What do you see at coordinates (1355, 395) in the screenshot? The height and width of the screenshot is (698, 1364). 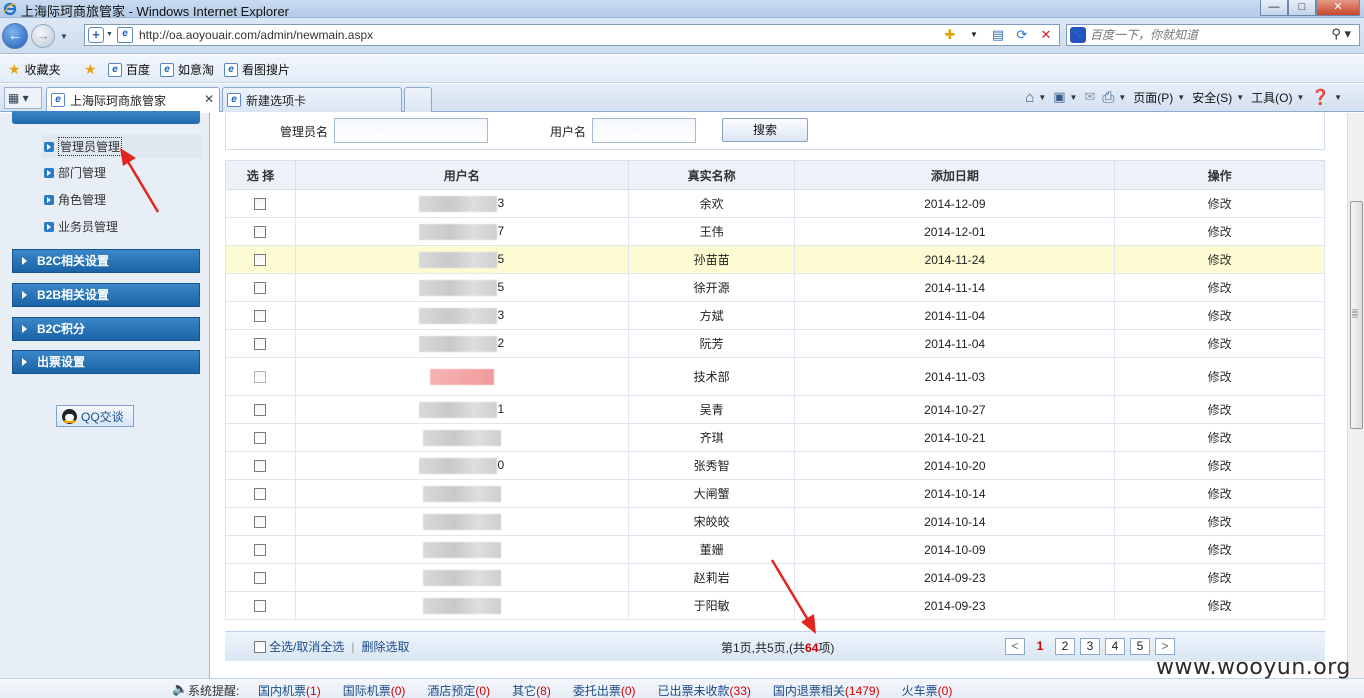 I see `vertical-scrollbar: ═ ═ ═` at bounding box center [1355, 395].